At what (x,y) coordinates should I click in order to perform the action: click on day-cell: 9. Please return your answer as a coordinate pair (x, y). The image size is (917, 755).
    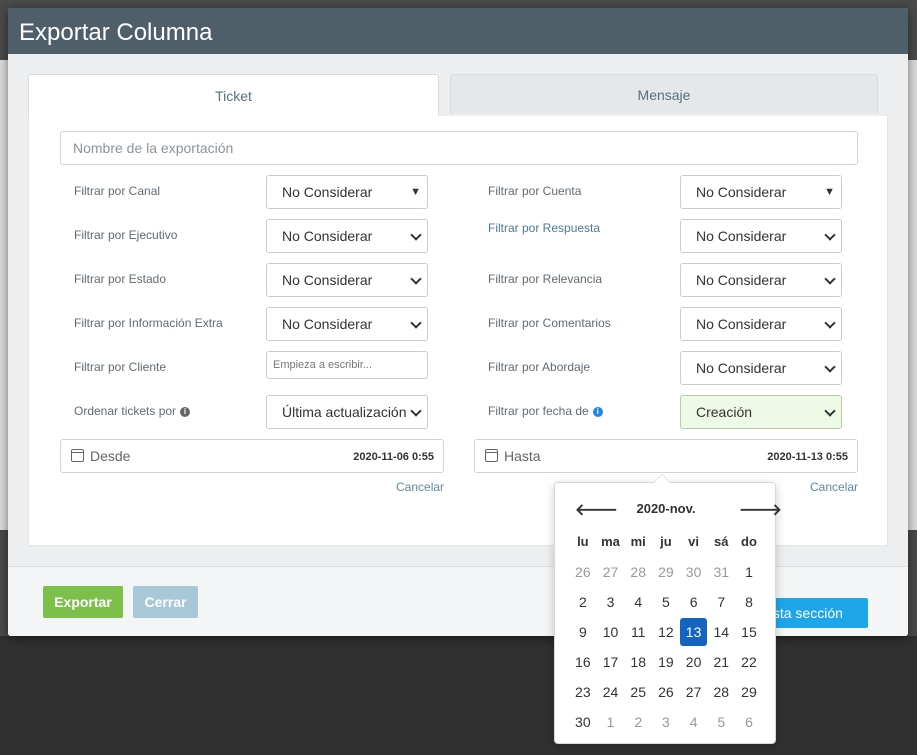
    Looking at the image, I should click on (583, 632).